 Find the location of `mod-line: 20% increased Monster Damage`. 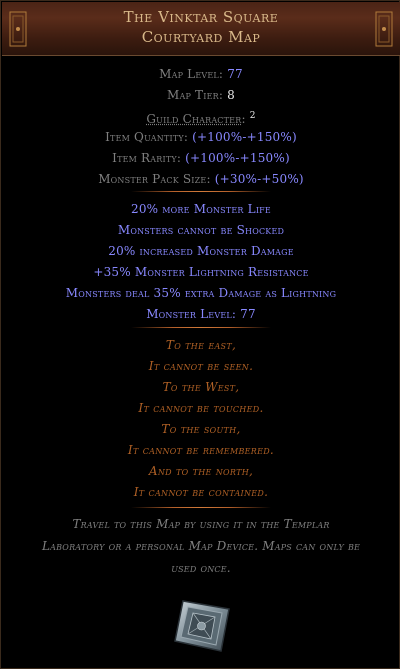

mod-line: 20% increased Monster Damage is located at coordinates (201, 251).